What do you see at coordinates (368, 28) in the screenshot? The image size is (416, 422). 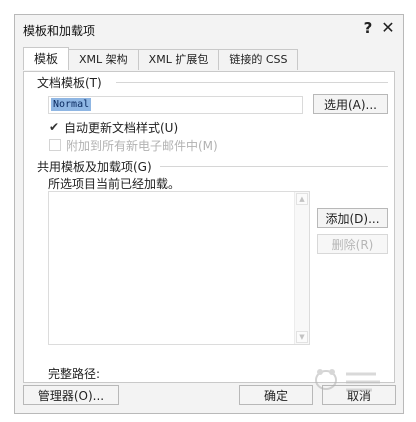 I see `help-icon: ?` at bounding box center [368, 28].